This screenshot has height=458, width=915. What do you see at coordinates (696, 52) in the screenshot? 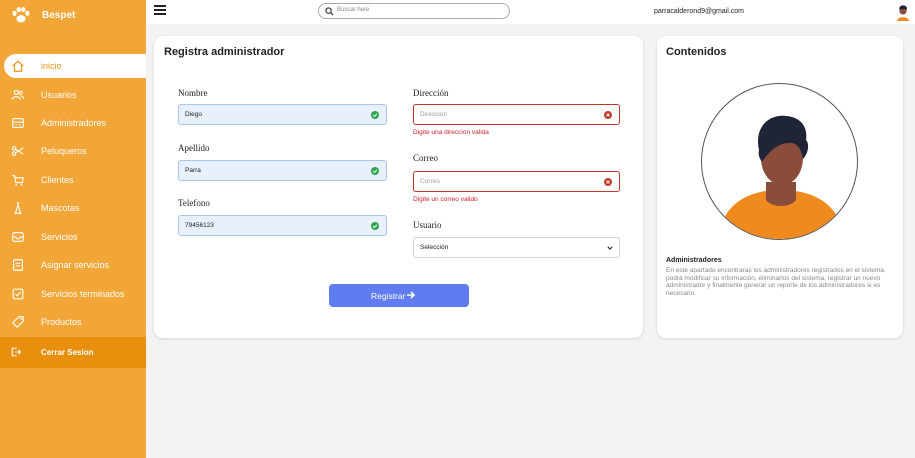
I see `contents-title: Contenidos` at bounding box center [696, 52].